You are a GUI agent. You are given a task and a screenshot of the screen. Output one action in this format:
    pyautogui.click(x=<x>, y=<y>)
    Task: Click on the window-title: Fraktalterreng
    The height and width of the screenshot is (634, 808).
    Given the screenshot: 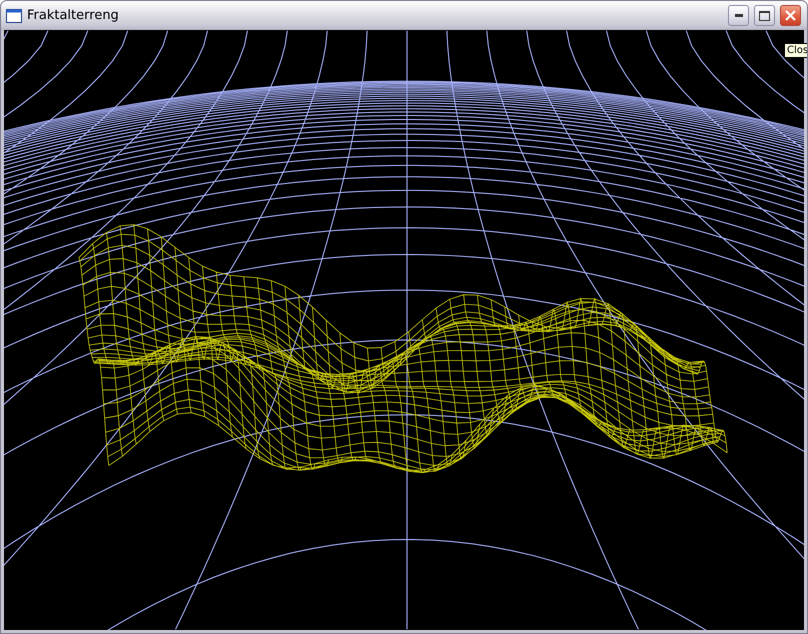 What is the action you would take?
    pyautogui.click(x=73, y=15)
    